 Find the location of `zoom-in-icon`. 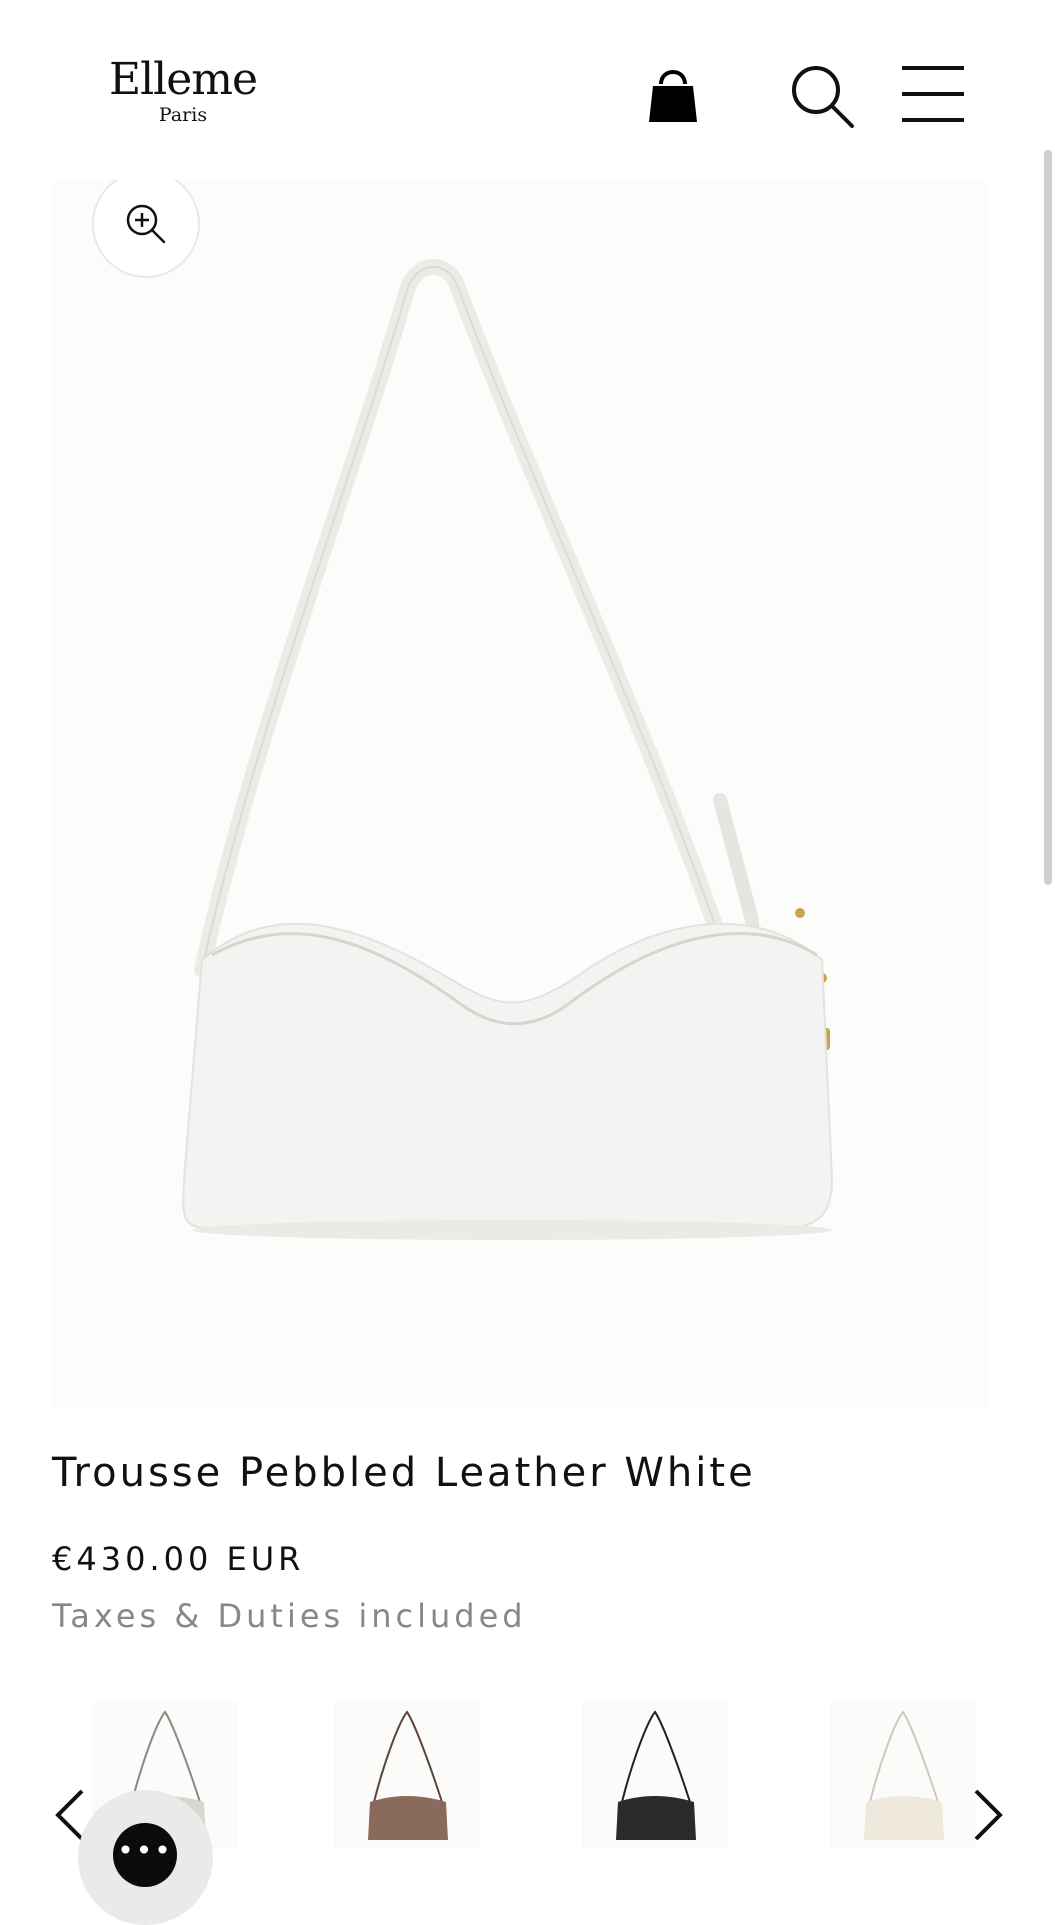

zoom-in-icon is located at coordinates (146, 224).